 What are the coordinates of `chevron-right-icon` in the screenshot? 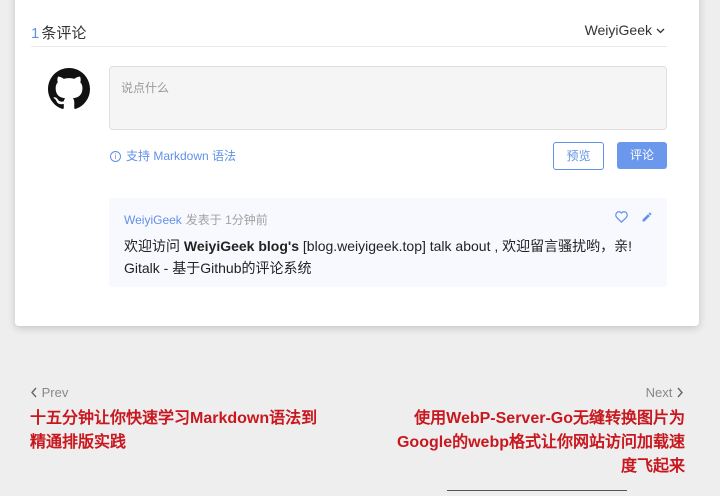 It's located at (680, 392).